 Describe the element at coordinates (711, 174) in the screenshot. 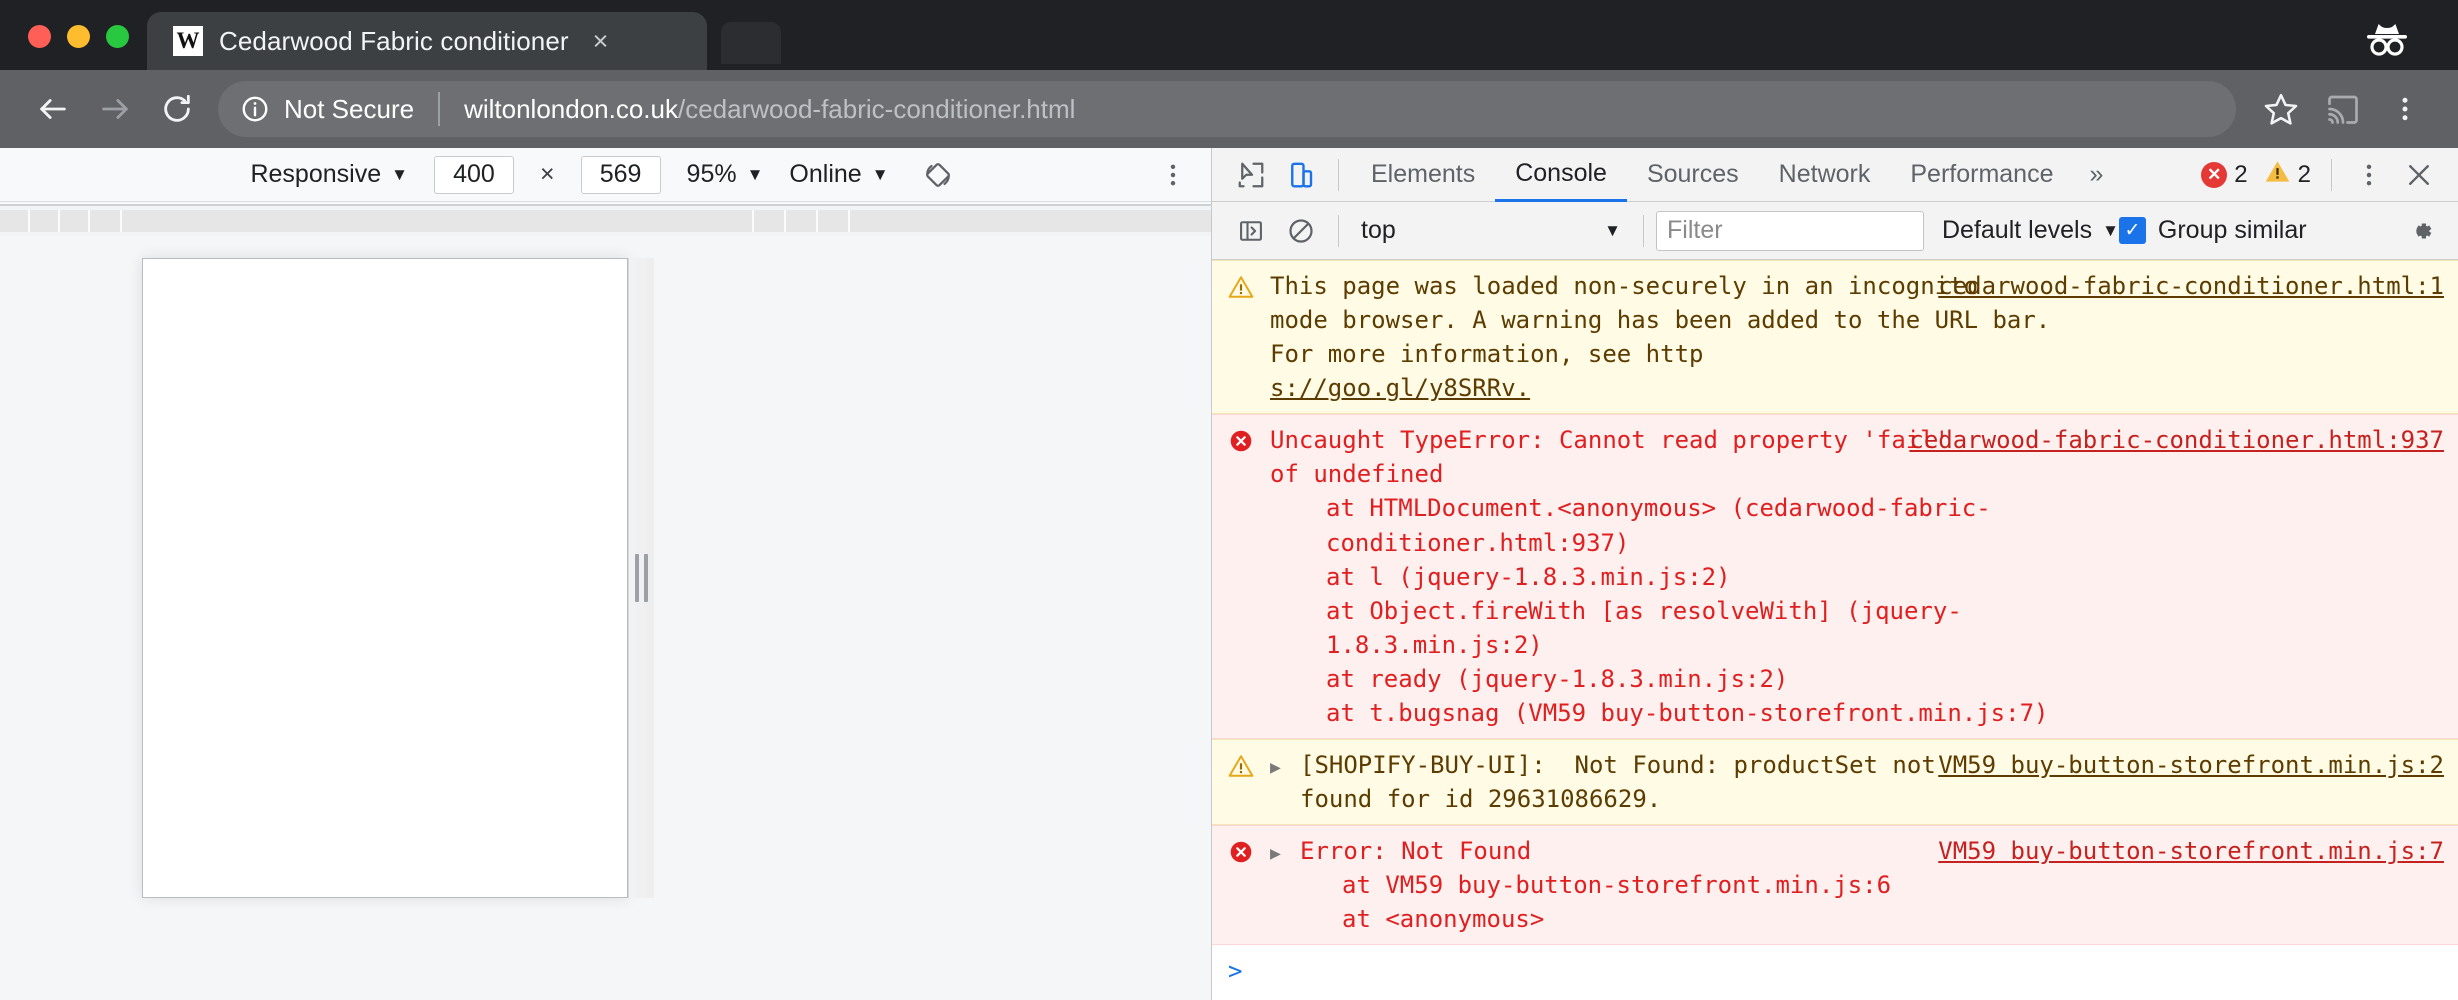

I see `zoom-level-label: 95%` at that location.